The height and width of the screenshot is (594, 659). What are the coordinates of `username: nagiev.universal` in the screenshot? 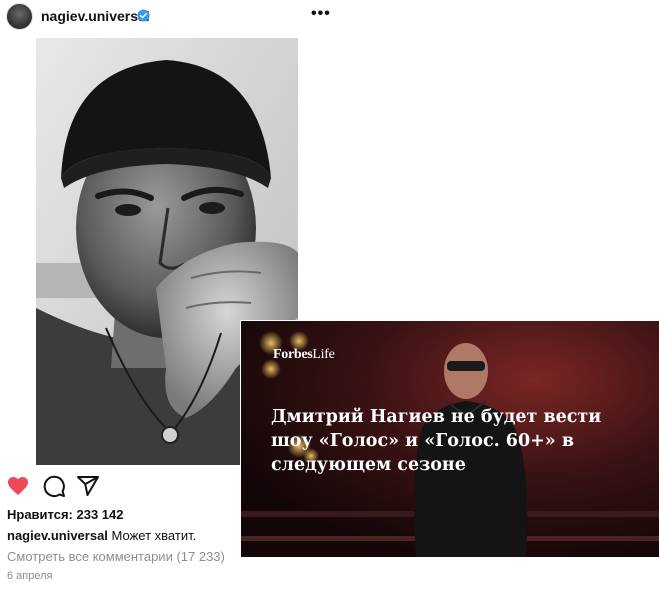 It's located at (95, 16).